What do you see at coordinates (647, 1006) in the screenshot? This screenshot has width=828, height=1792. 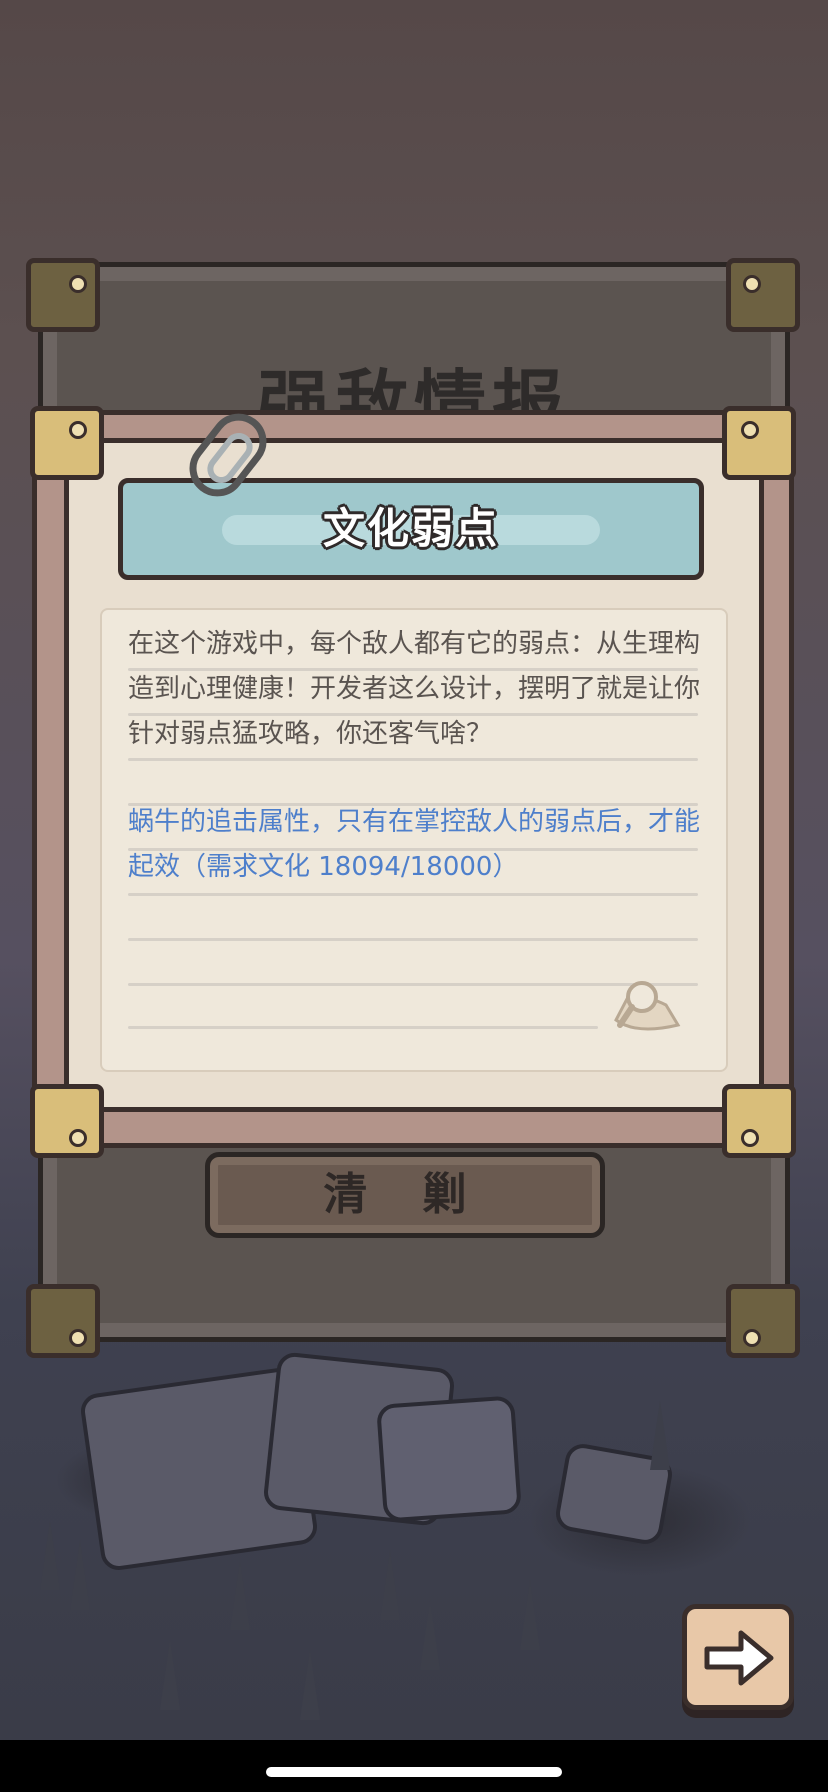 I see `magnifier-icon` at bounding box center [647, 1006].